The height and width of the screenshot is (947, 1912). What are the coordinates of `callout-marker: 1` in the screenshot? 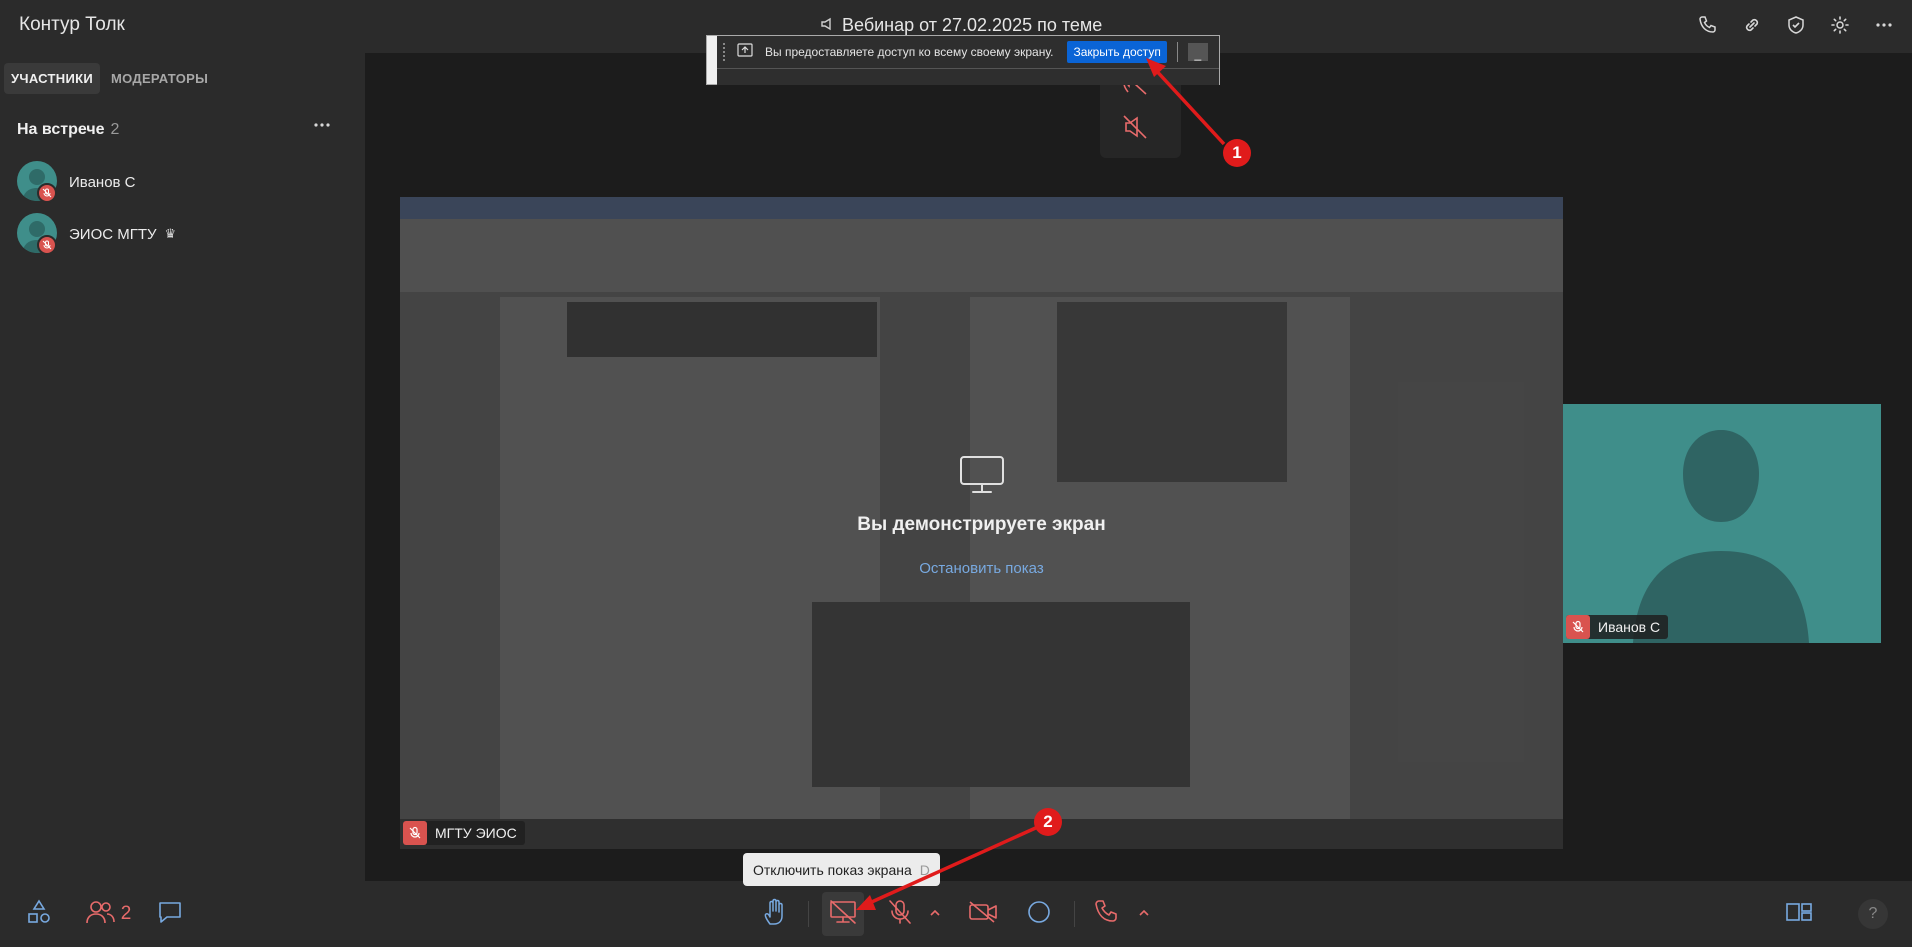 It's located at (1237, 153).